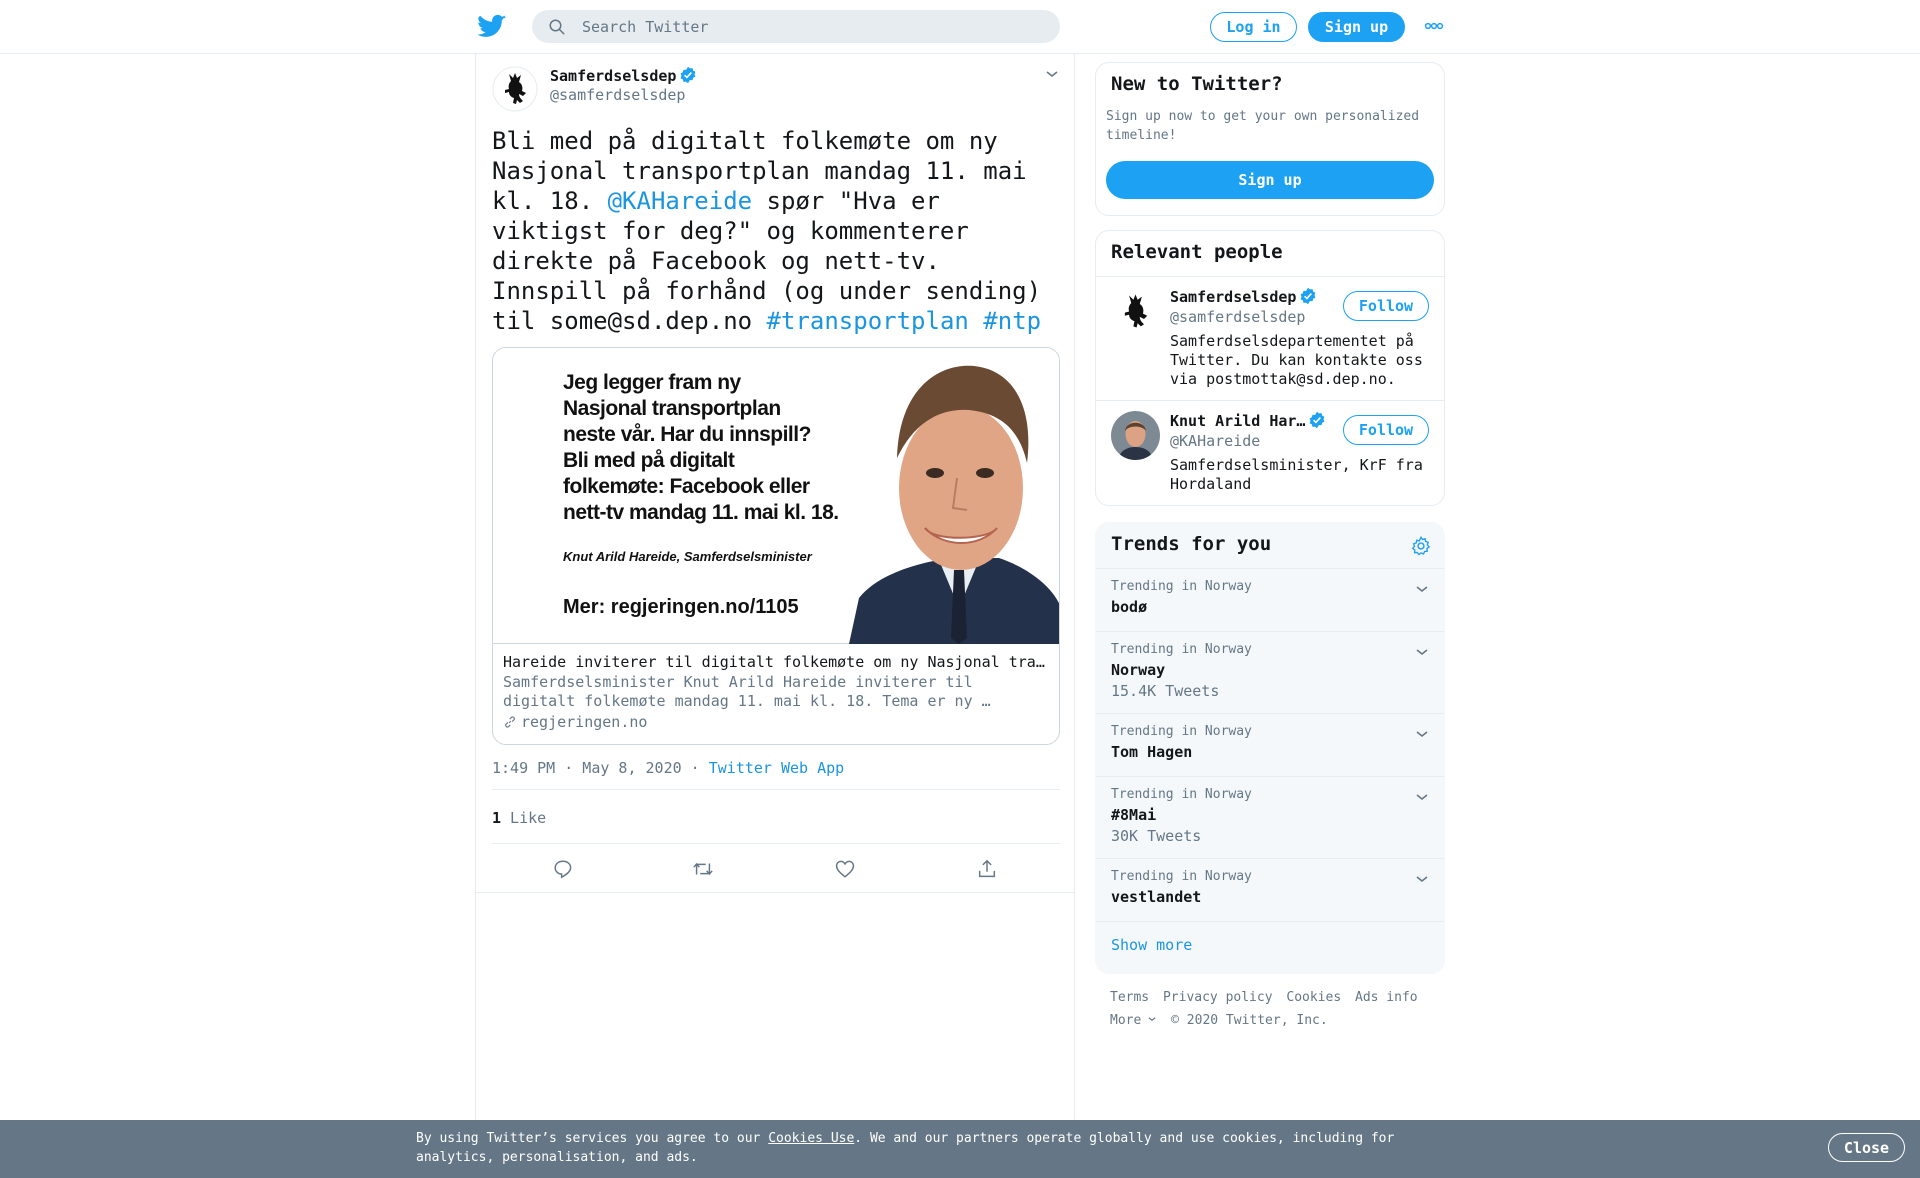 The width and height of the screenshot is (1920, 1178). I want to click on like-count-number: 1, so click(497, 818).